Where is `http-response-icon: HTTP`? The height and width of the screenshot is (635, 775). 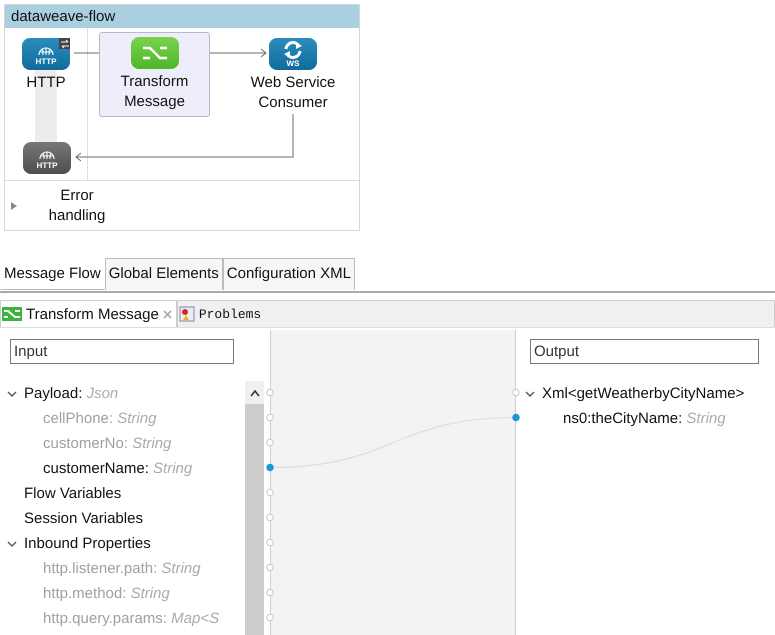 http-response-icon: HTTP is located at coordinates (47, 158).